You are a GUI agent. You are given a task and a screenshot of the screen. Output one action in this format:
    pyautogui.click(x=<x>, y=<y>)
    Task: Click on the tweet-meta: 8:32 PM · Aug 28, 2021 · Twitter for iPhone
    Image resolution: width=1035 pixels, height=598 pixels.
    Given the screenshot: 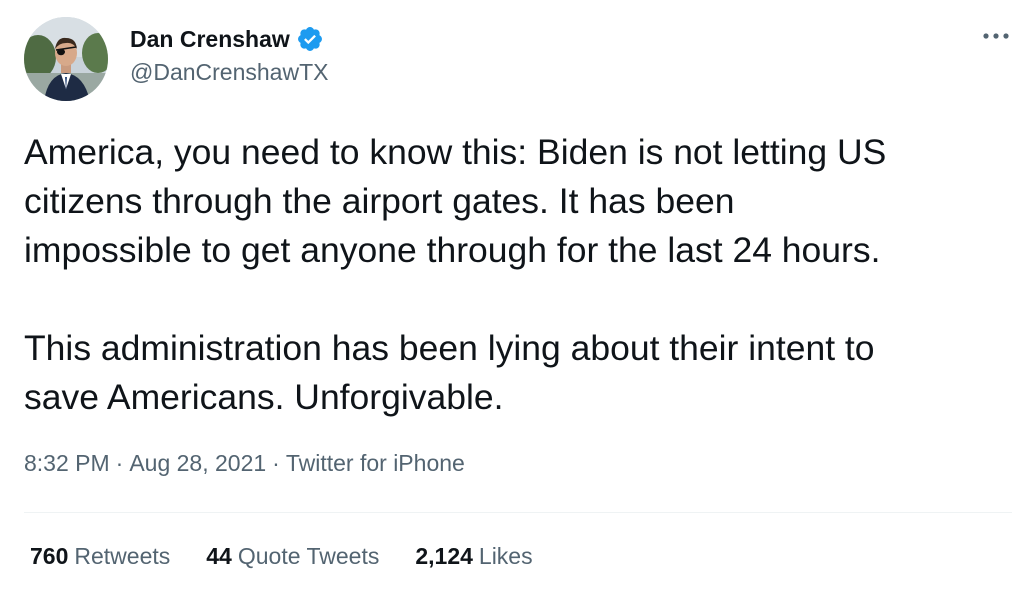 What is the action you would take?
    pyautogui.click(x=244, y=463)
    